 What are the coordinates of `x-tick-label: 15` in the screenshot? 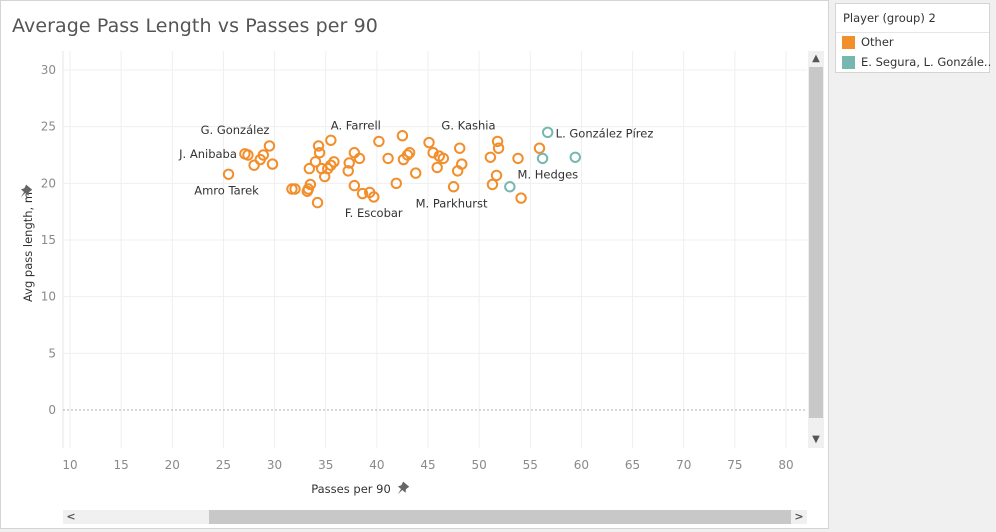 It's located at (121, 465).